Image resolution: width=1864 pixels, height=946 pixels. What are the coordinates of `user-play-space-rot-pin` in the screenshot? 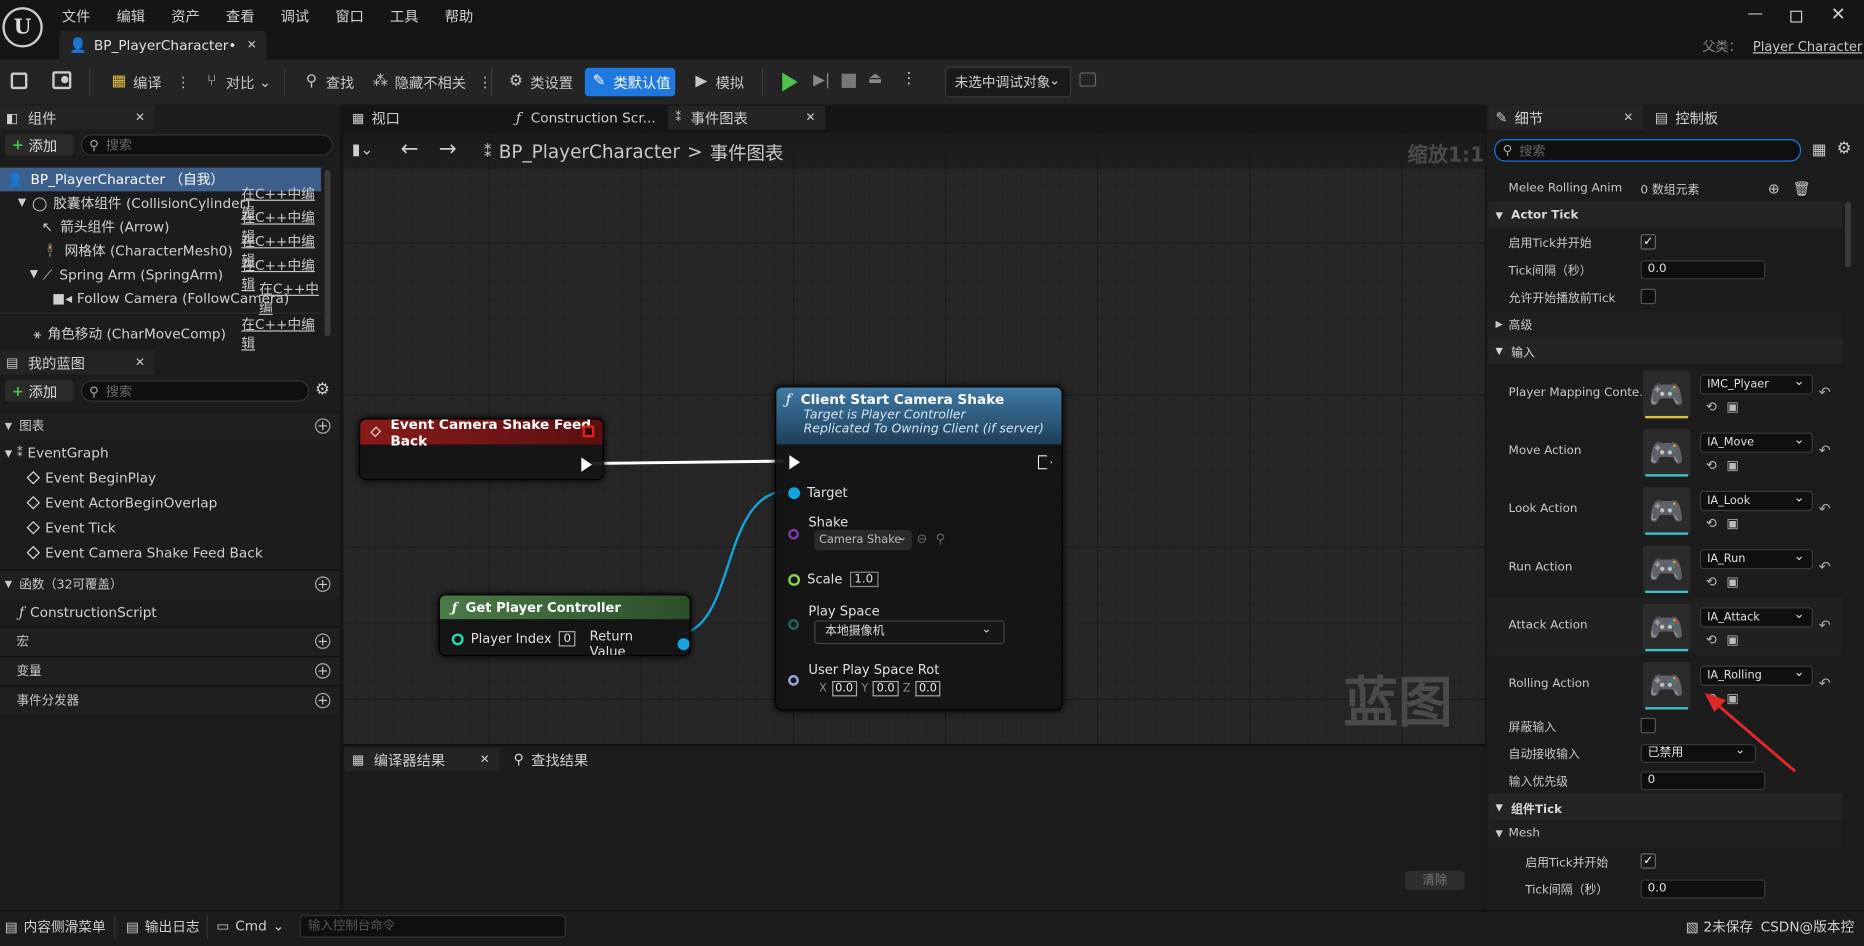 It's located at (793, 680).